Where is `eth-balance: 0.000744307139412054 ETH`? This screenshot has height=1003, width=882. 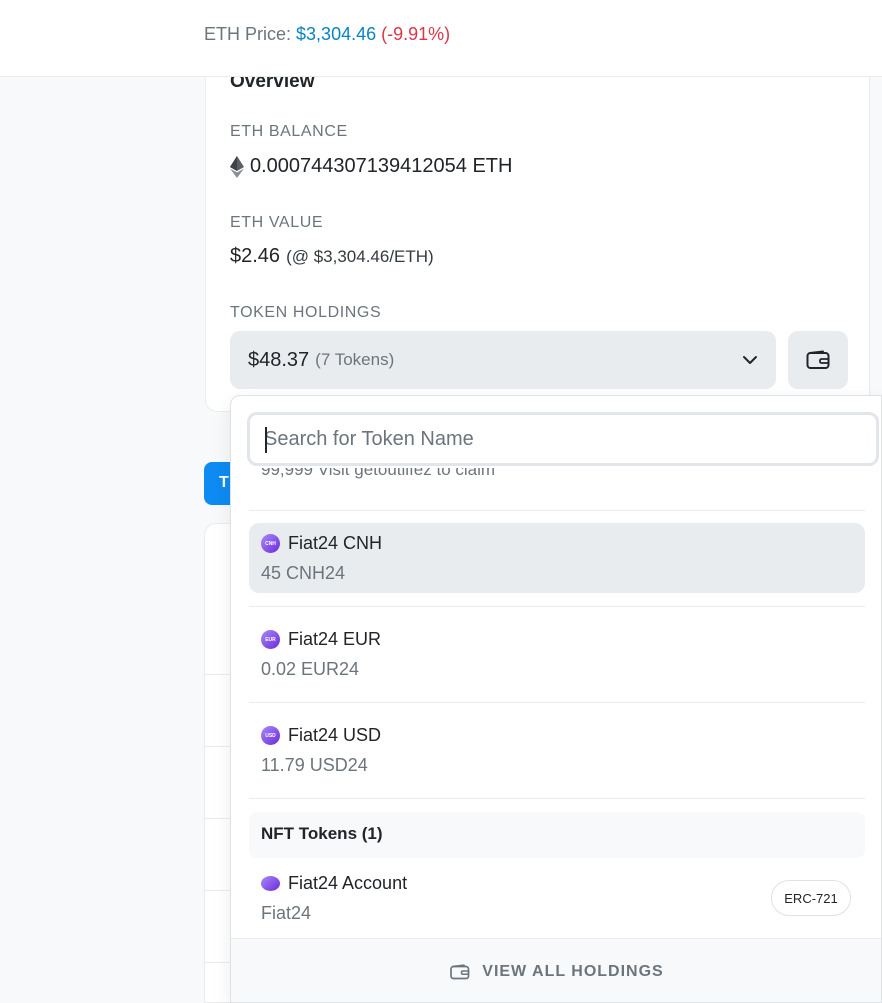
eth-balance: 0.000744307139412054 ETH is located at coordinates (371, 166).